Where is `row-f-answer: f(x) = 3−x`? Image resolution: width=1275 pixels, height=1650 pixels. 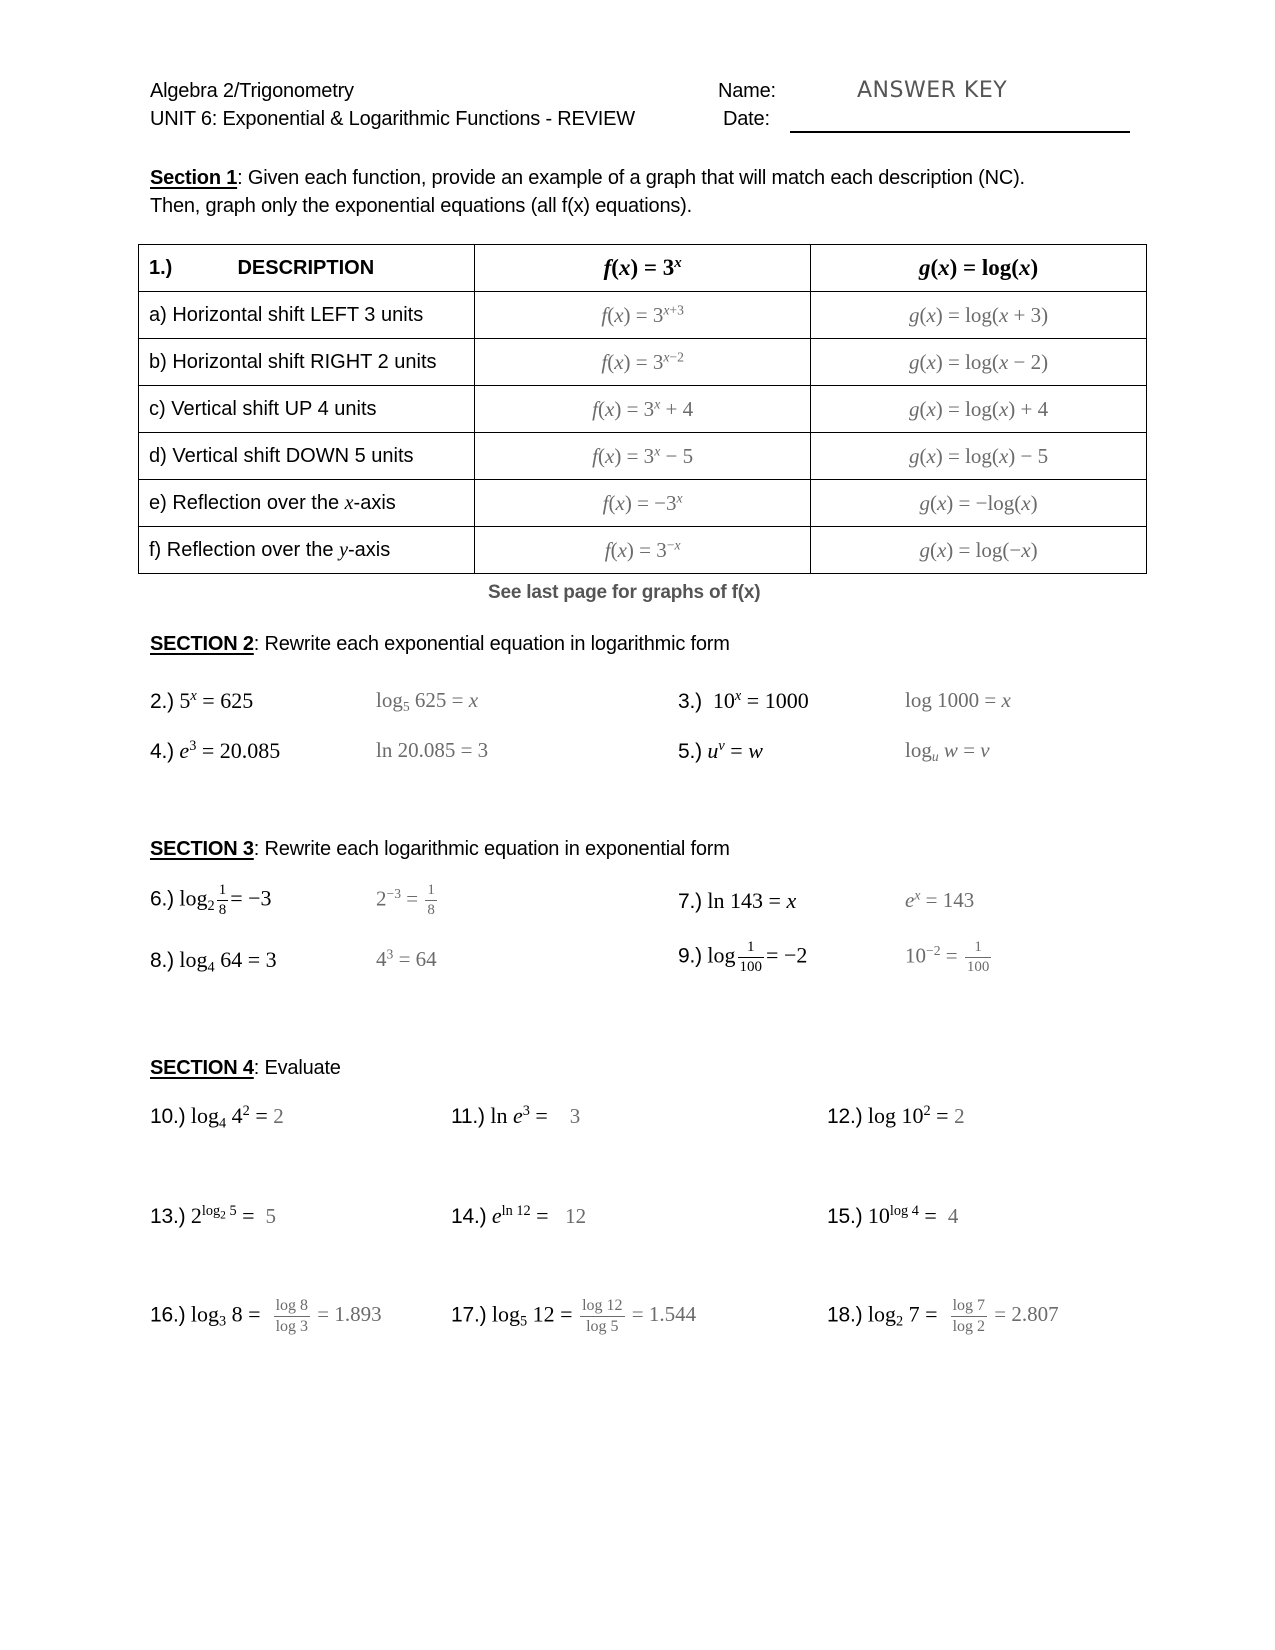
row-f-answer: f(x) = 3−x is located at coordinates (643, 550).